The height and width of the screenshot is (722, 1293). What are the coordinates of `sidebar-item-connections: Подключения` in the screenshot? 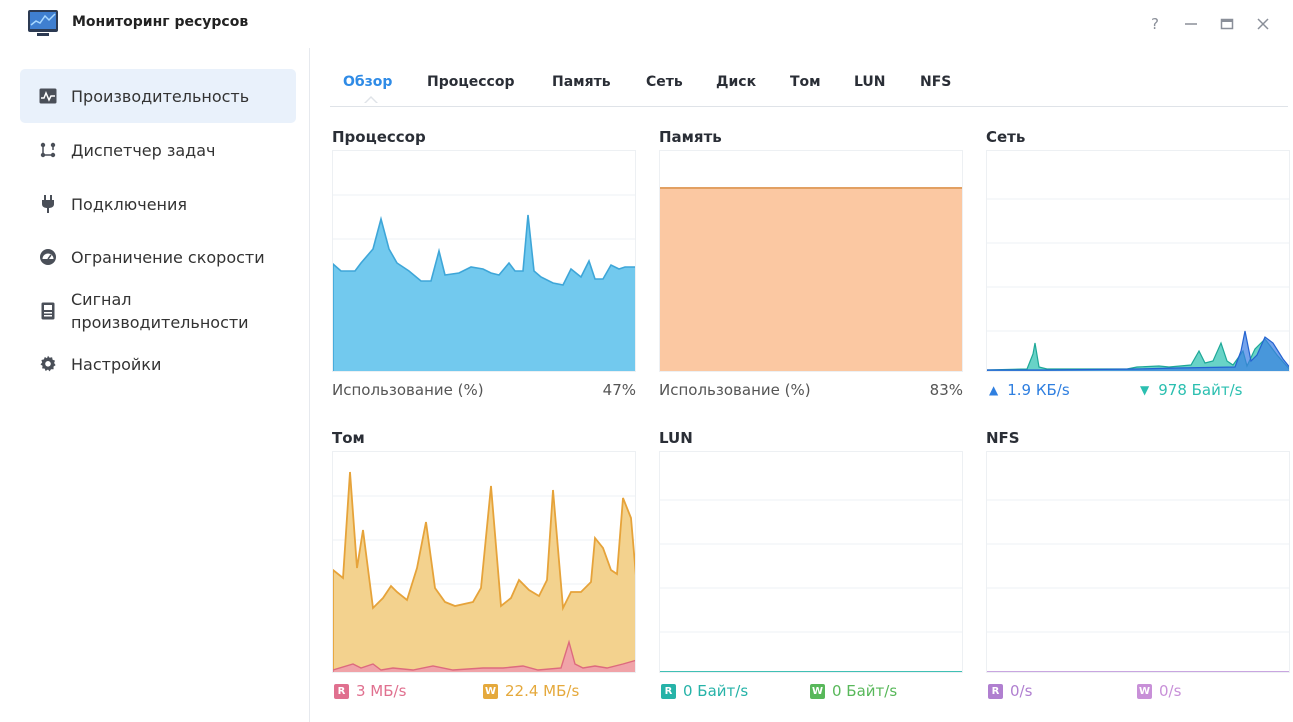 It's located at (158, 204).